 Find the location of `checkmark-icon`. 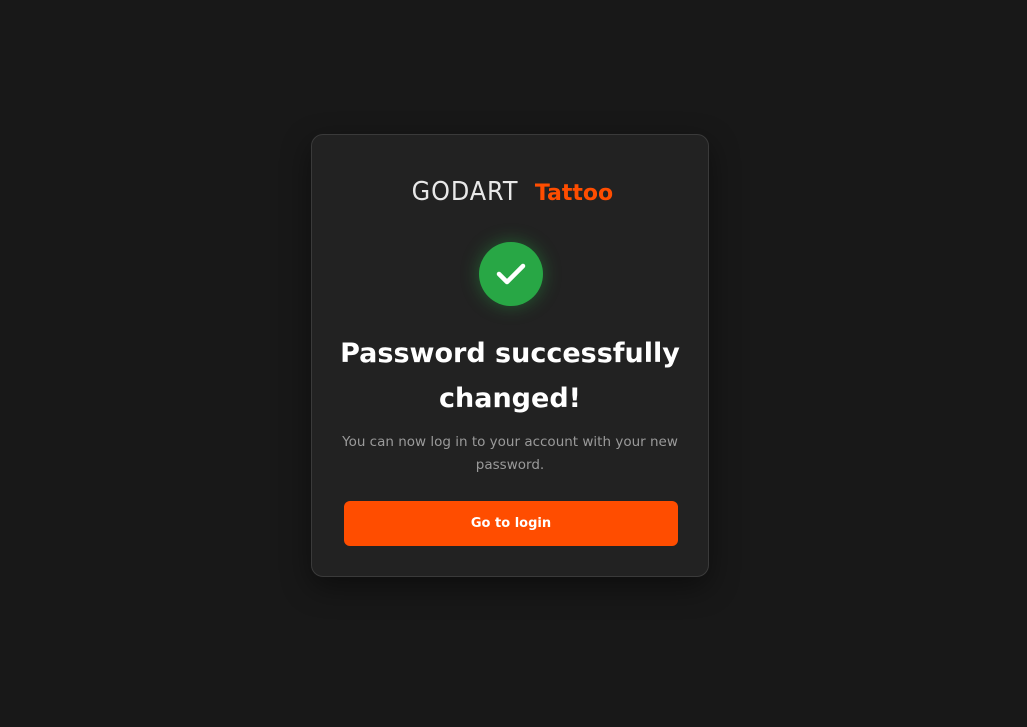

checkmark-icon is located at coordinates (511, 274).